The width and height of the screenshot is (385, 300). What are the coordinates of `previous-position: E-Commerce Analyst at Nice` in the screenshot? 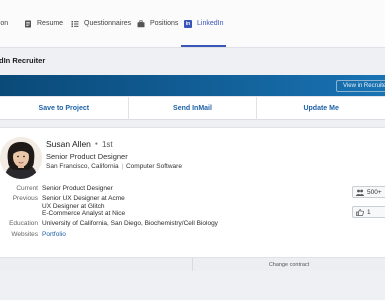 It's located at (84, 213).